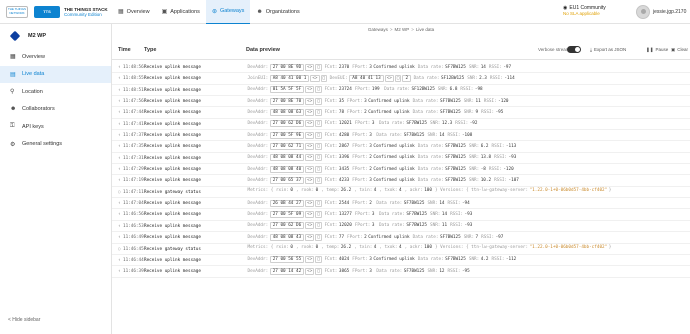 The height and width of the screenshot is (334, 690). Describe the element at coordinates (287, 112) in the screenshot. I see `dev-addr-chip: 48 08 08 63` at that location.